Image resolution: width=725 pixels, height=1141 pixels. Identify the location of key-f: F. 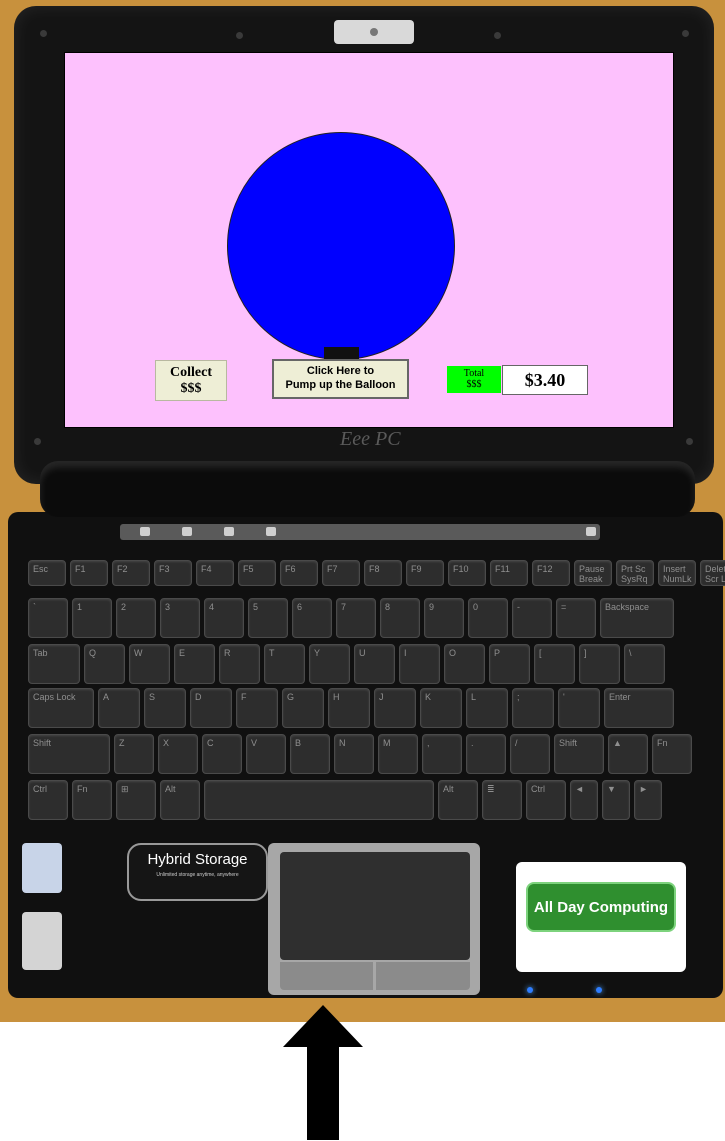
(257, 708).